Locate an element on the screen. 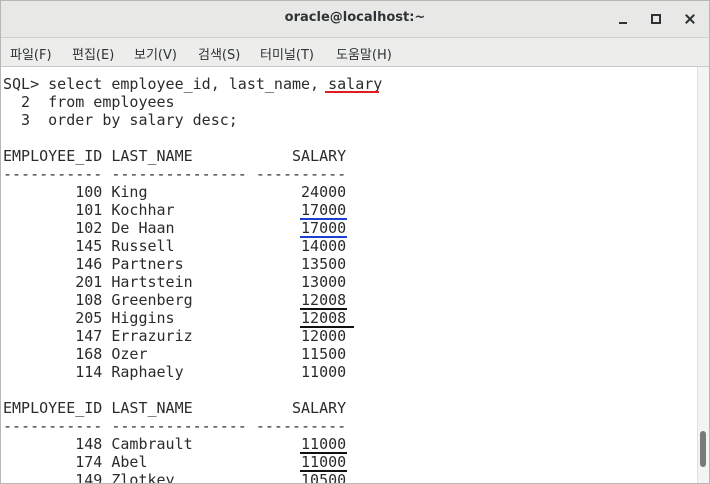 This screenshot has height=484, width=710. menu-bar: 파일(F) 편집(E) 보기(V) 검색(S) 터미널(T) 도움말(H) is located at coordinates (355, 52).